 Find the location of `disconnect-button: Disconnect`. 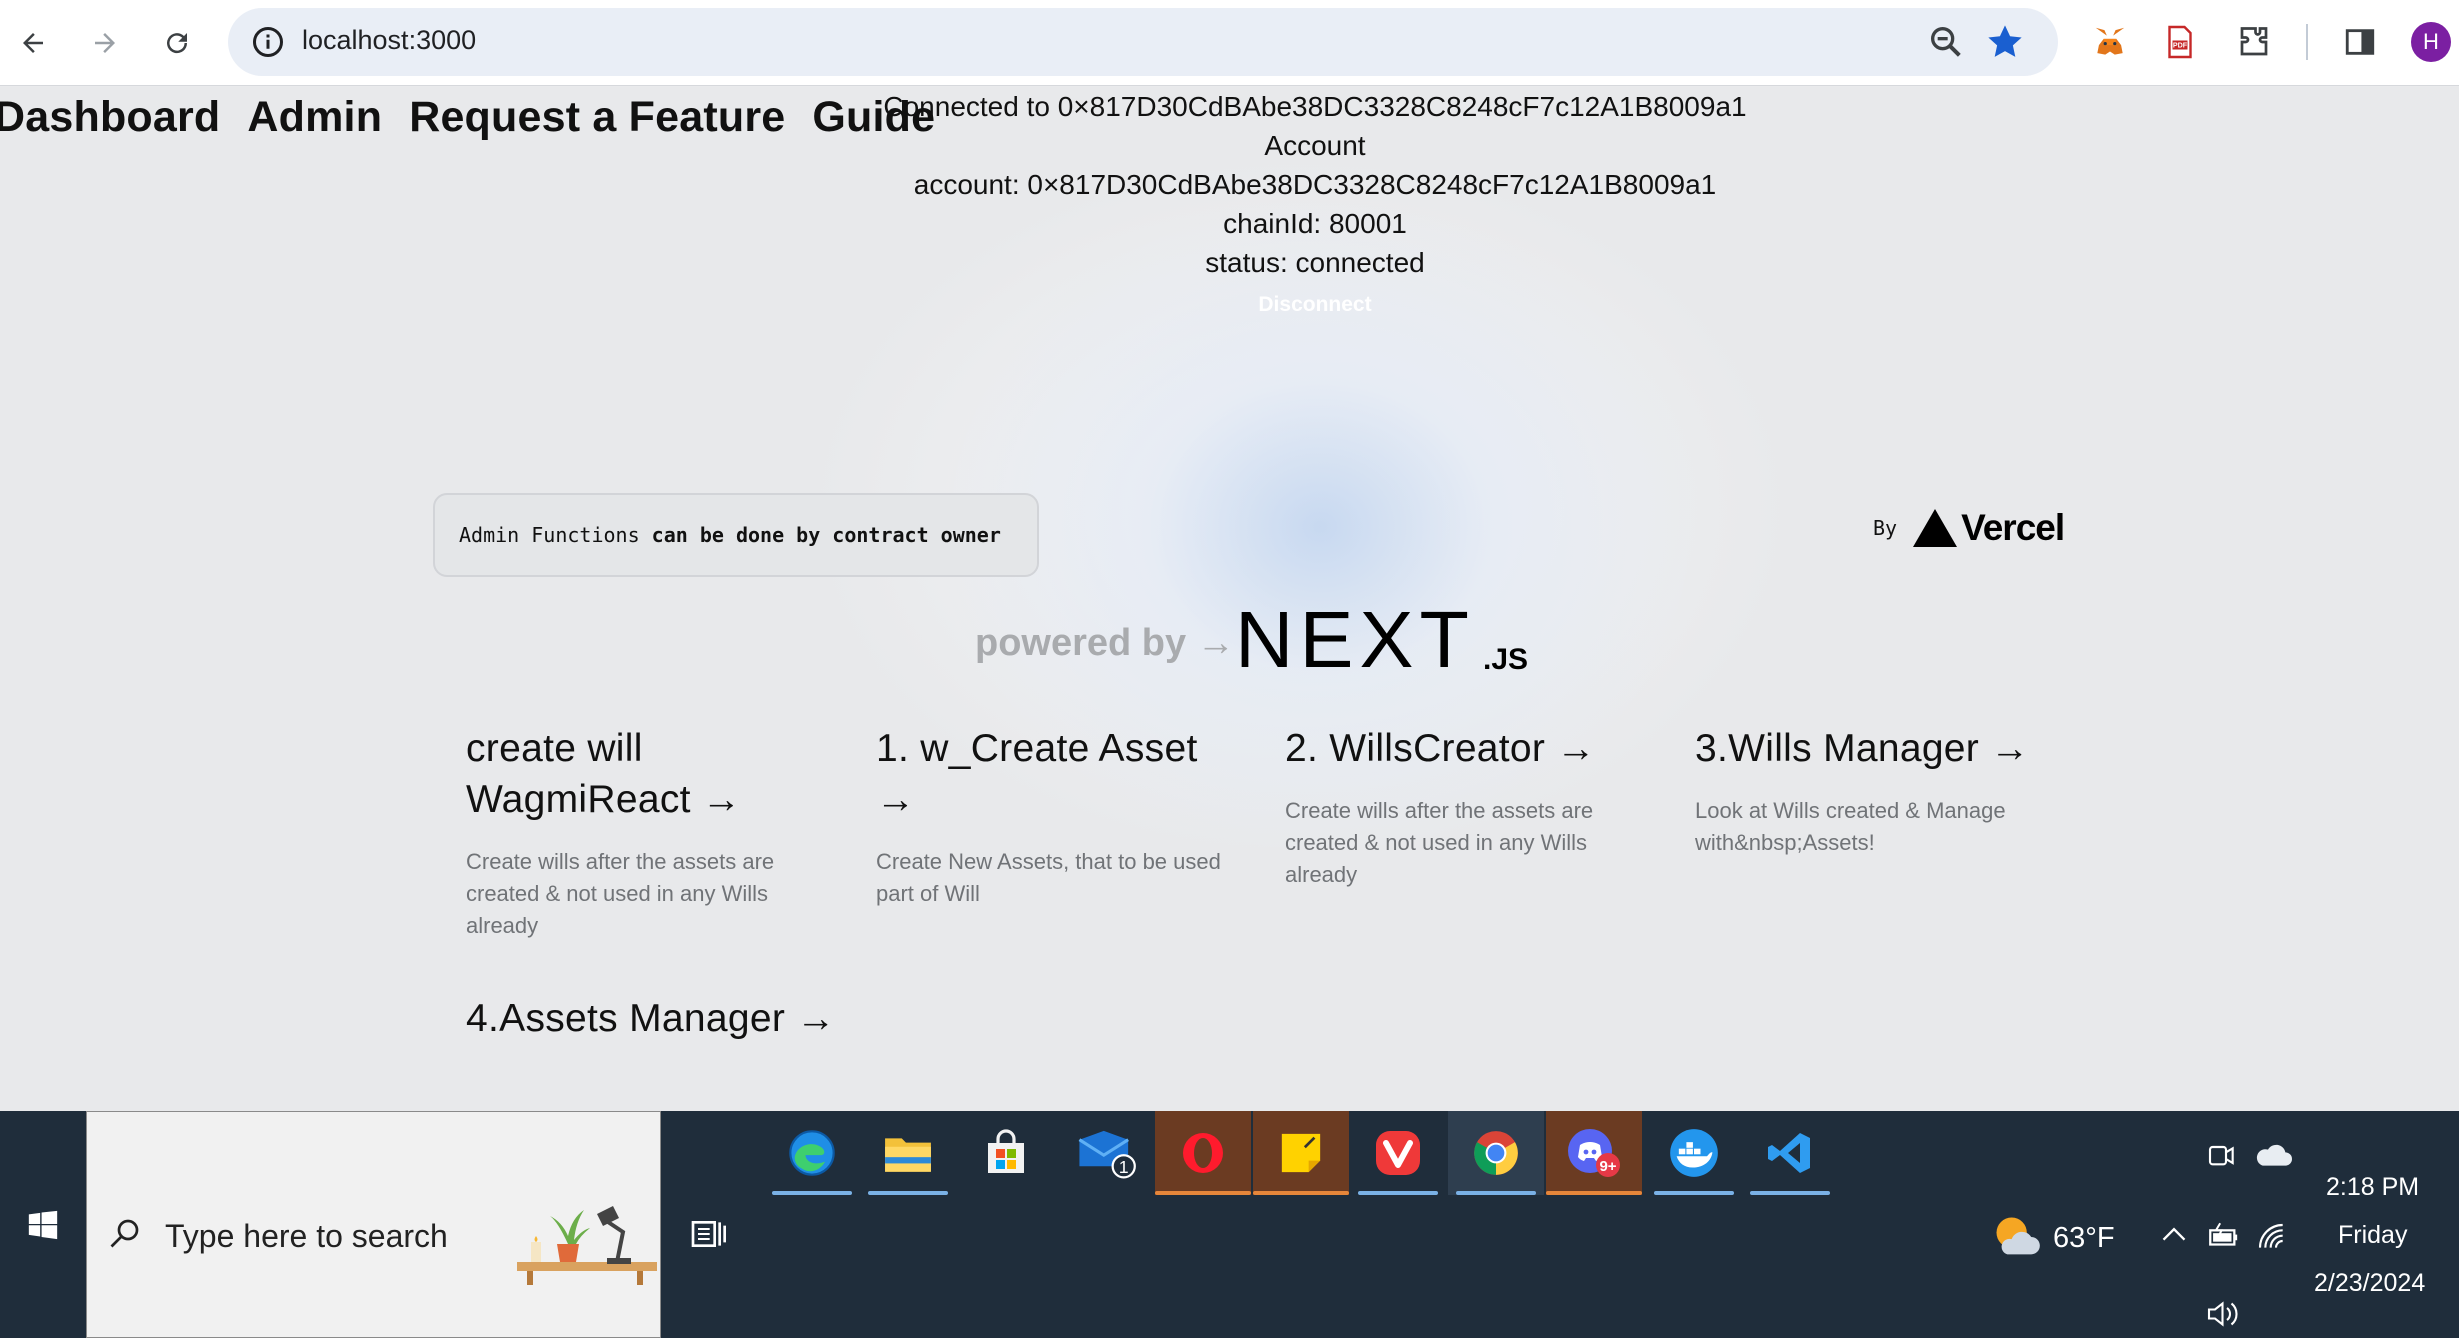

disconnect-button: Disconnect is located at coordinates (1314, 305).